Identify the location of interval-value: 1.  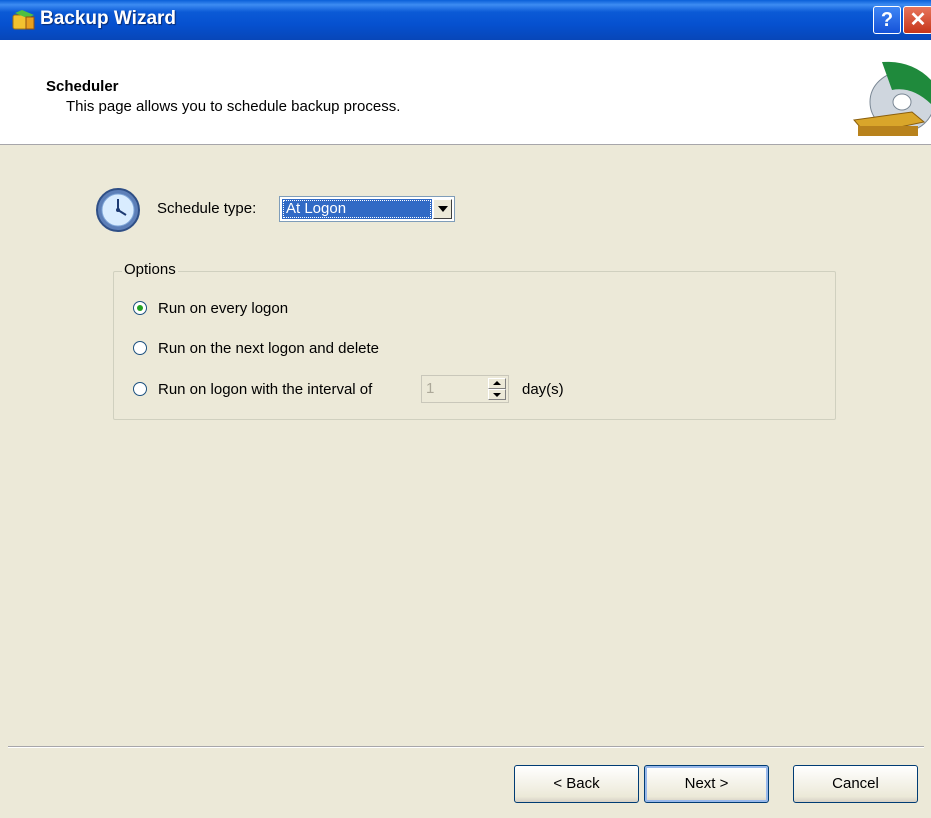
(430, 388).